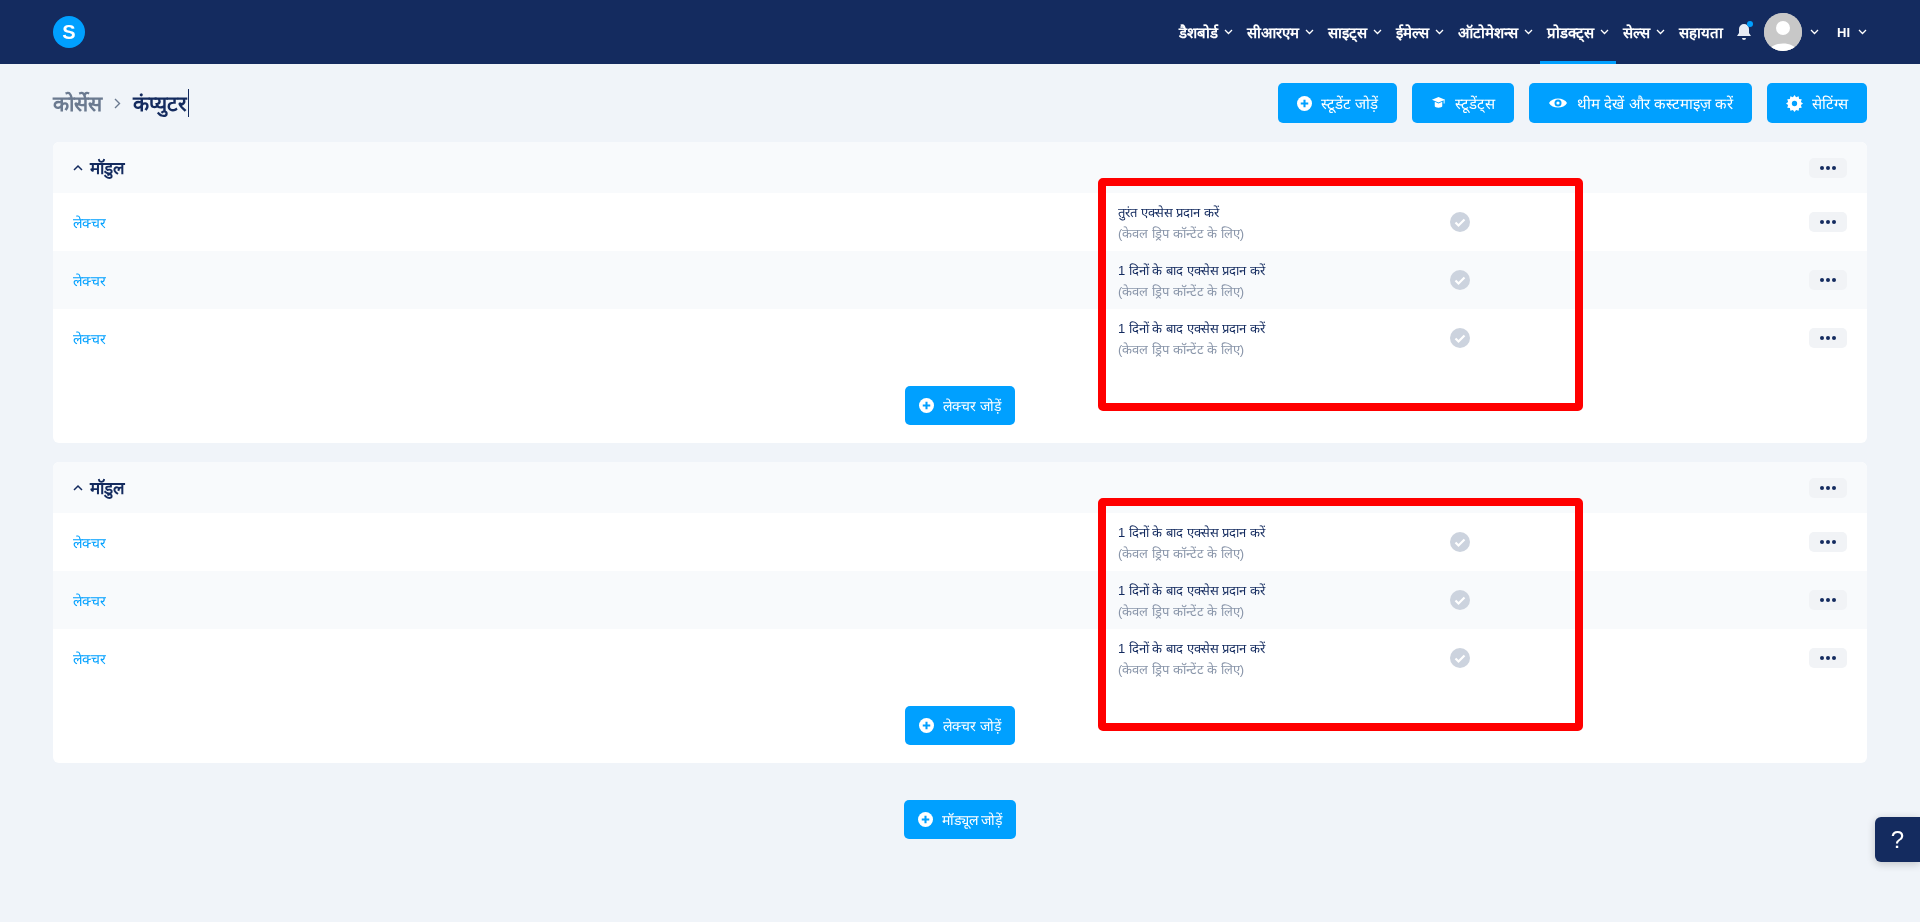 This screenshot has height=922, width=1920. What do you see at coordinates (1897, 839) in the screenshot?
I see `help-button: ?` at bounding box center [1897, 839].